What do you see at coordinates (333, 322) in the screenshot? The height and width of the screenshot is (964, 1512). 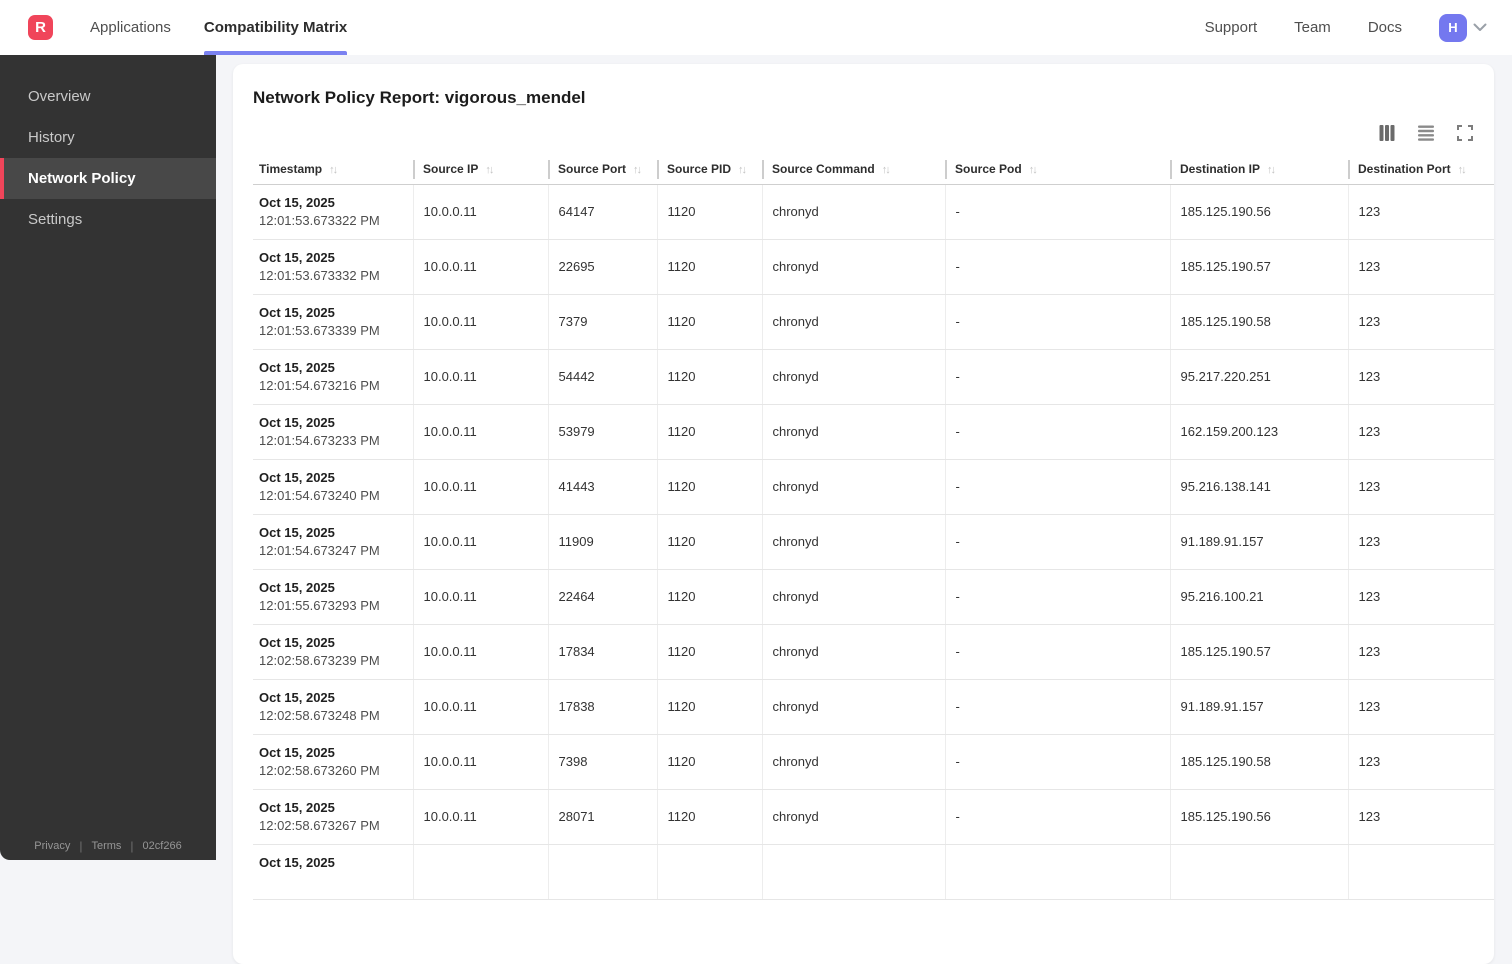 I see `timestamp-cell: Oct 15, 2025 12:01:53.673339 PM` at bounding box center [333, 322].